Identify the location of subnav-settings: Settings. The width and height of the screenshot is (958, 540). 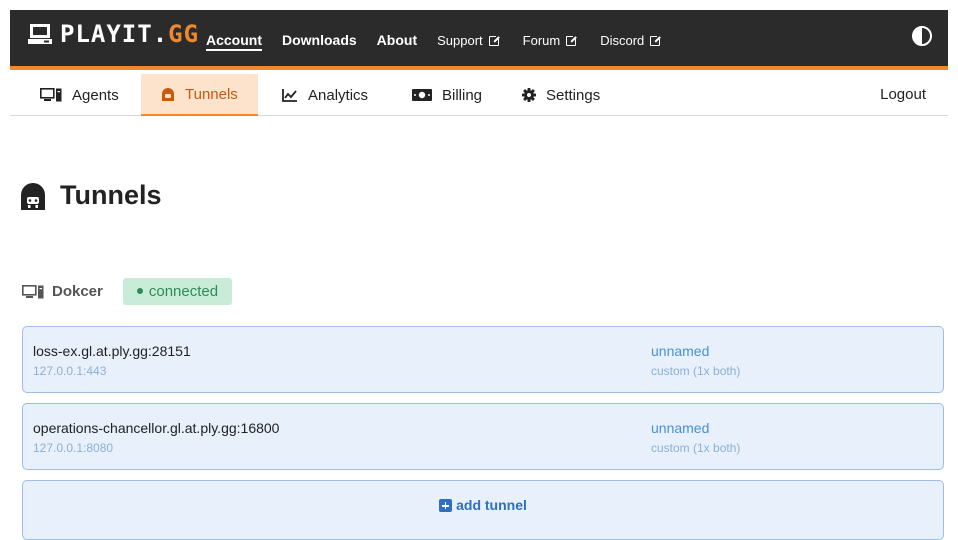
(561, 95).